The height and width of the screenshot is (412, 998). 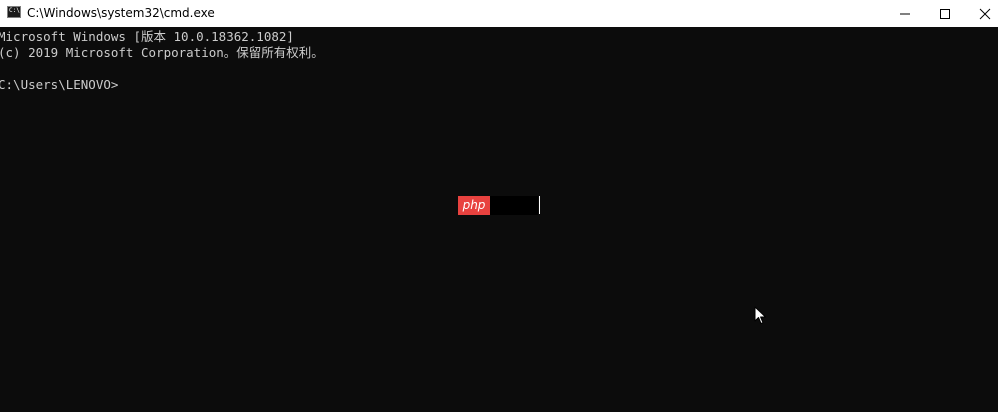 I want to click on text-caret, so click(x=539, y=205).